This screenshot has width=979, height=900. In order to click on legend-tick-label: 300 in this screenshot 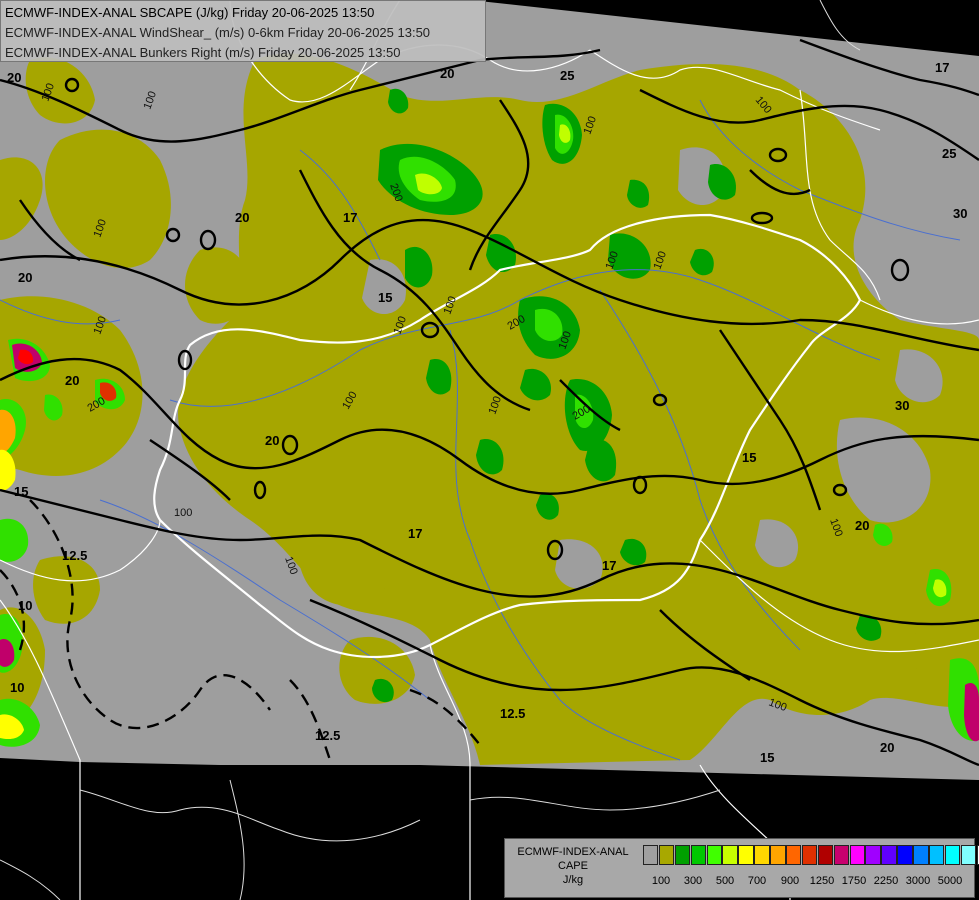, I will do `click(693, 881)`.